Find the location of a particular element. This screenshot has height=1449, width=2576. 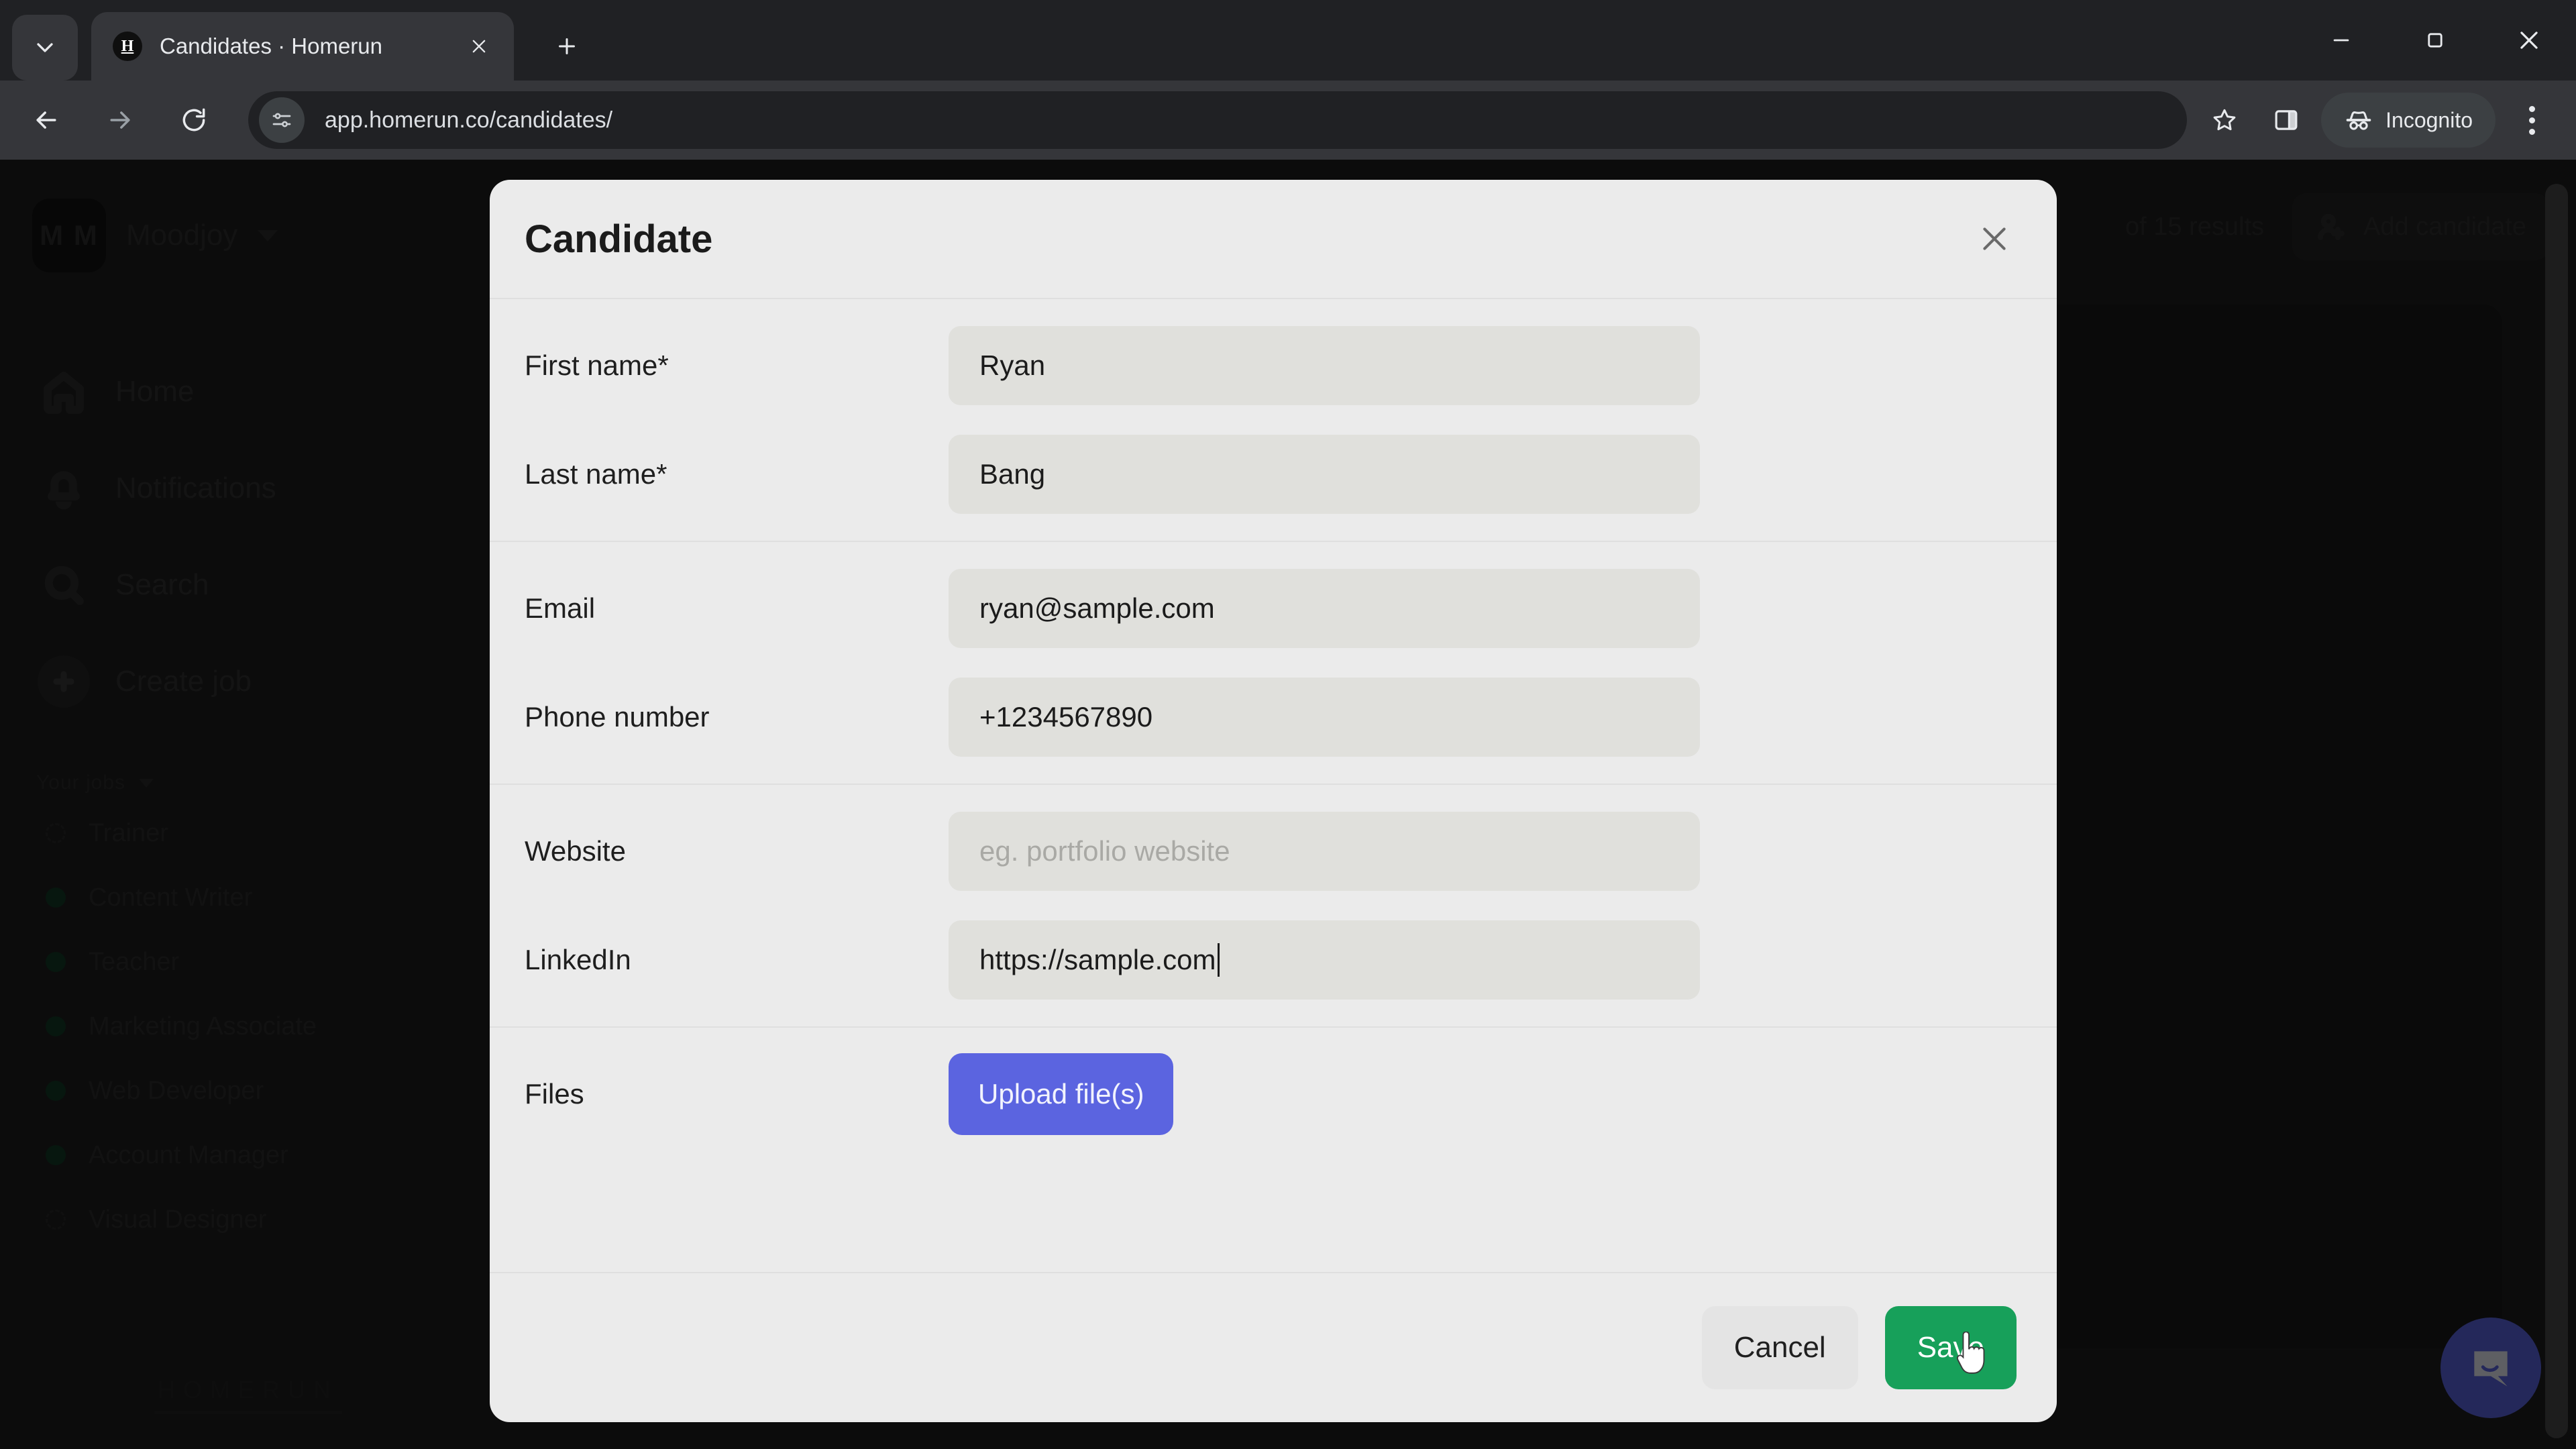

last-name-row: Last name* Bang is located at coordinates (1273, 474).